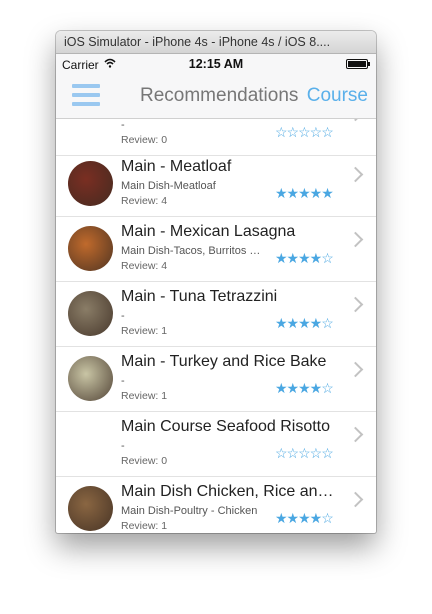  I want to click on recipe-title: Main - Turkey and Rice Bake, so click(224, 361).